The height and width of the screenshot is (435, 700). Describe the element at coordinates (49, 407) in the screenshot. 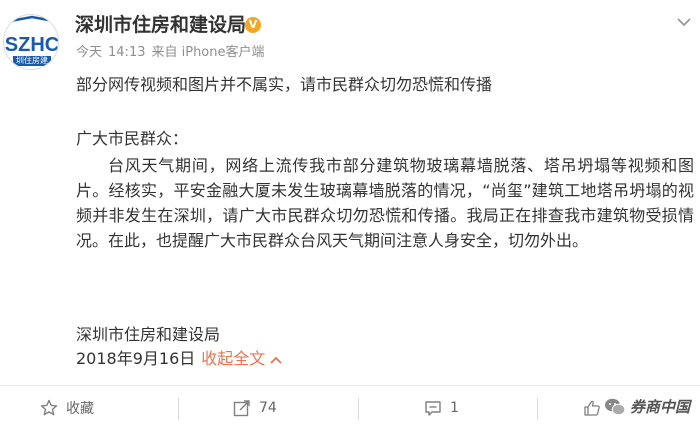

I see `star-icon` at that location.